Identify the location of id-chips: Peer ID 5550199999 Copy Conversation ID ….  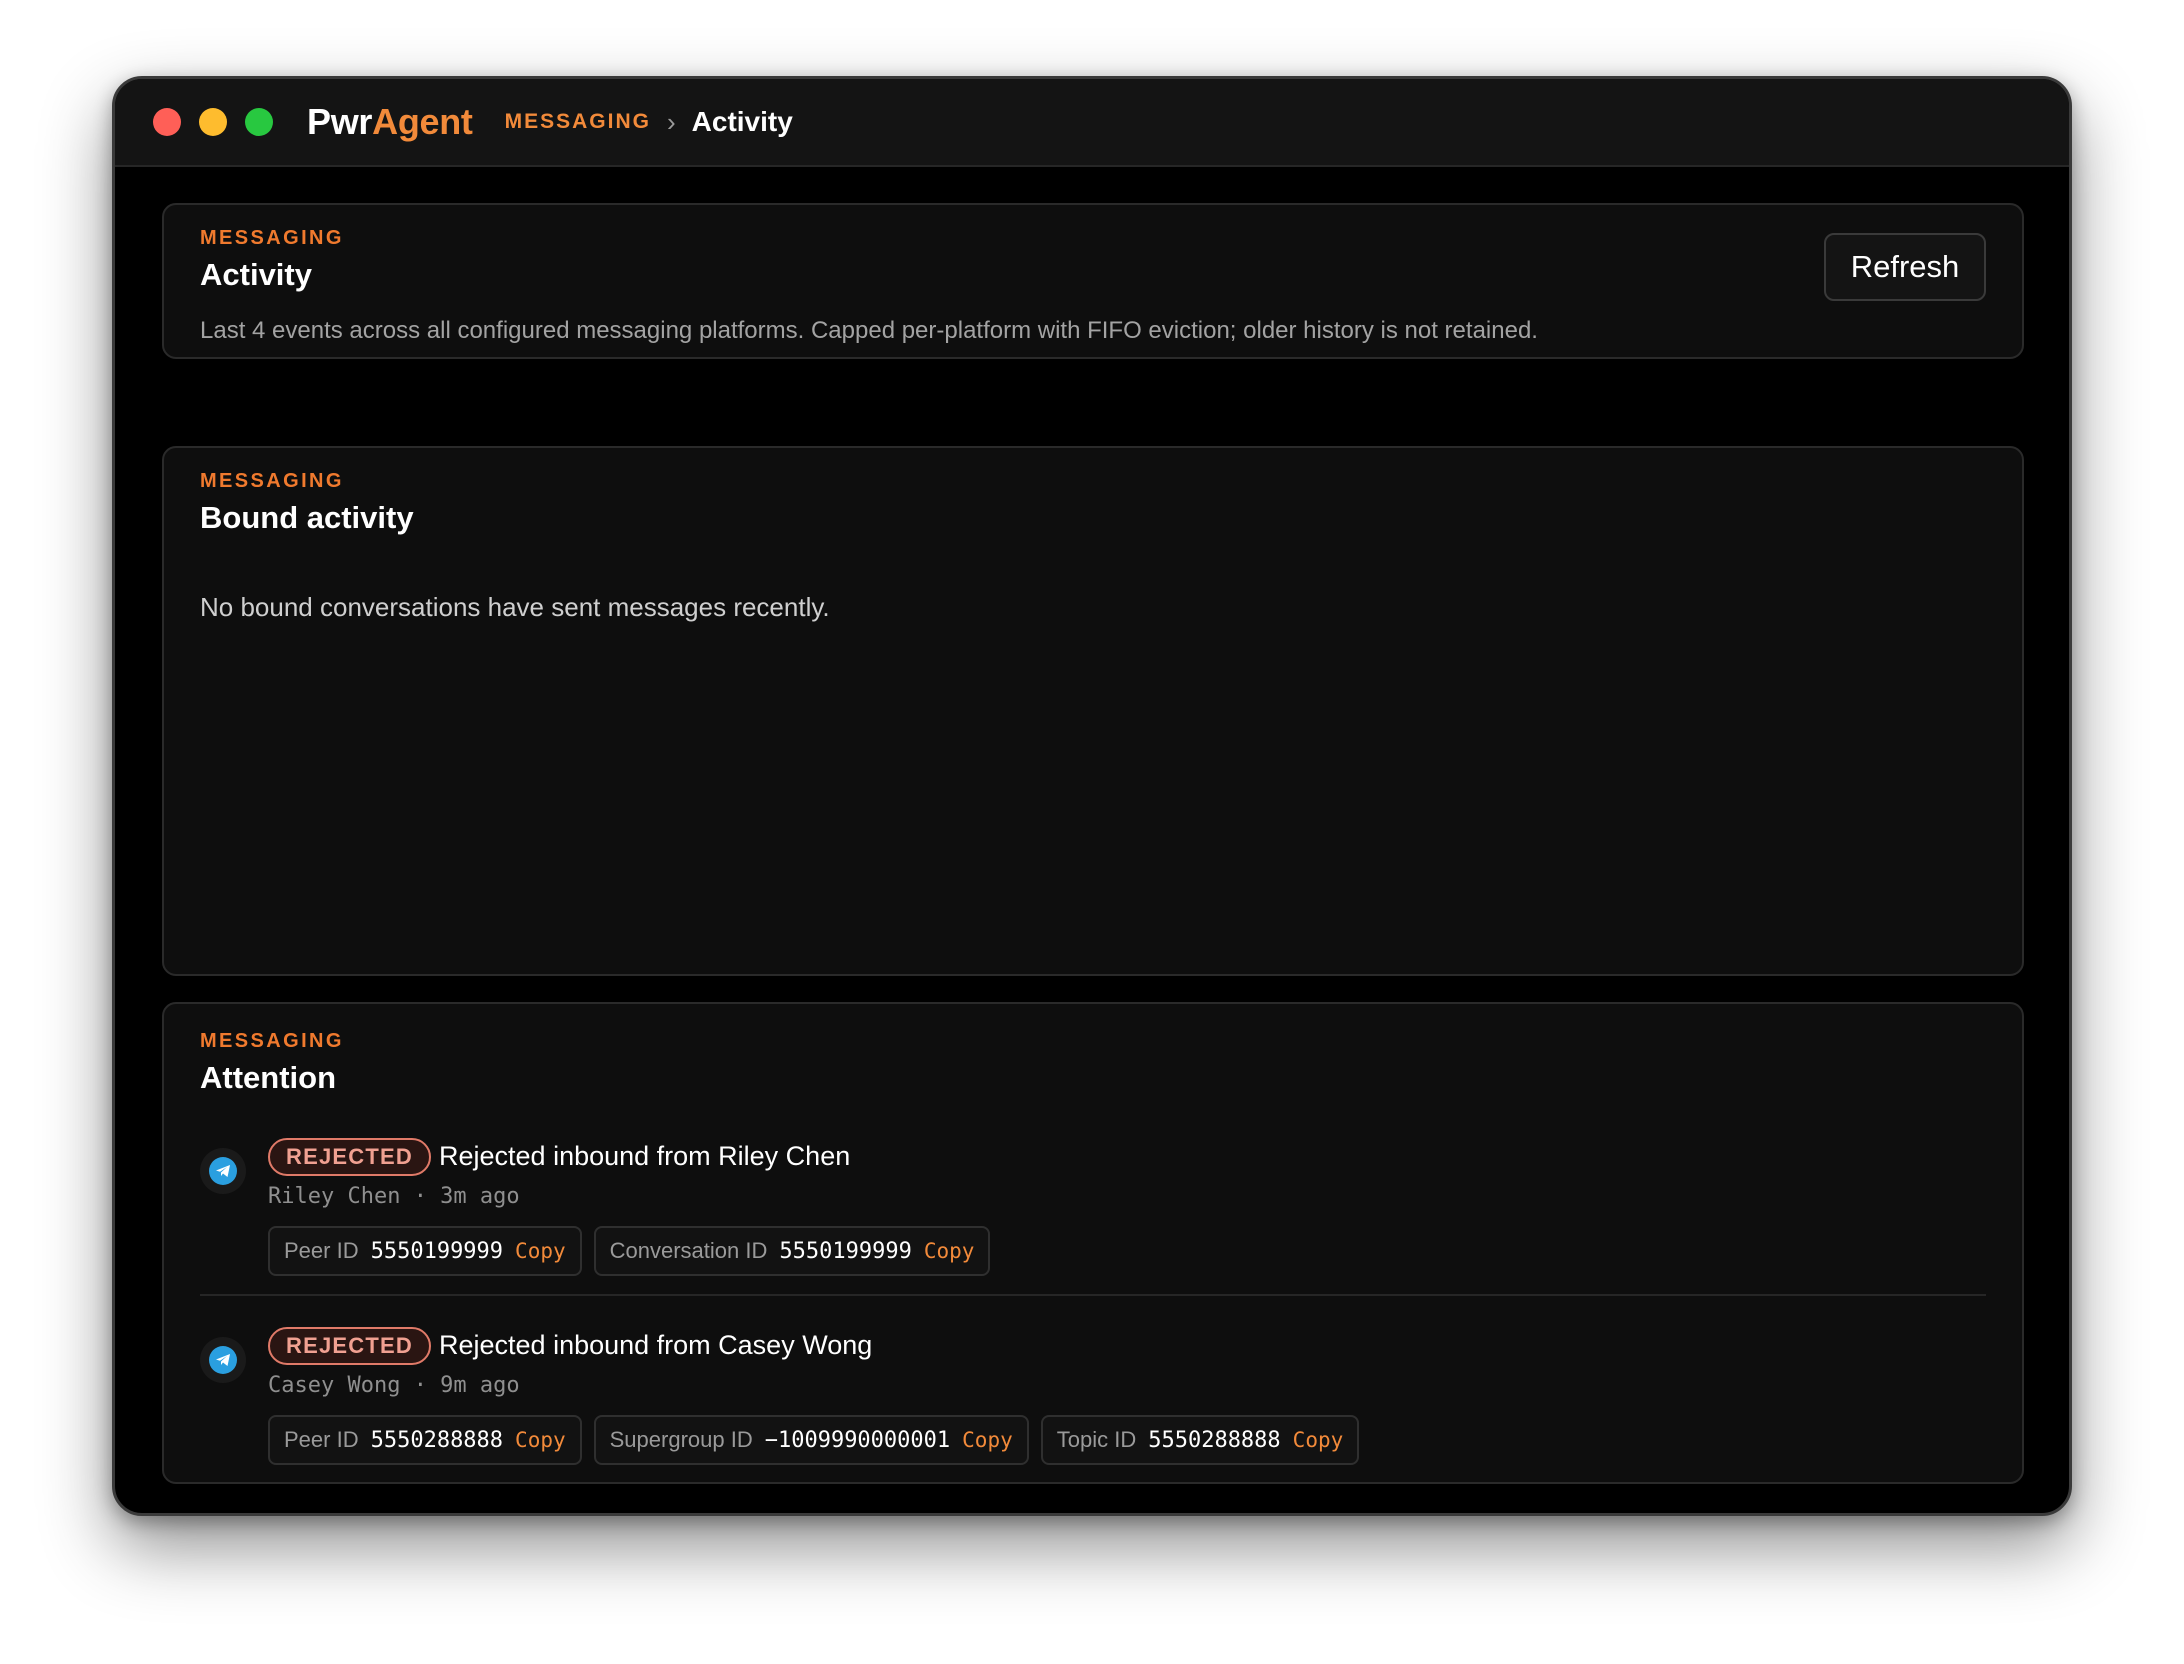
(629, 1251).